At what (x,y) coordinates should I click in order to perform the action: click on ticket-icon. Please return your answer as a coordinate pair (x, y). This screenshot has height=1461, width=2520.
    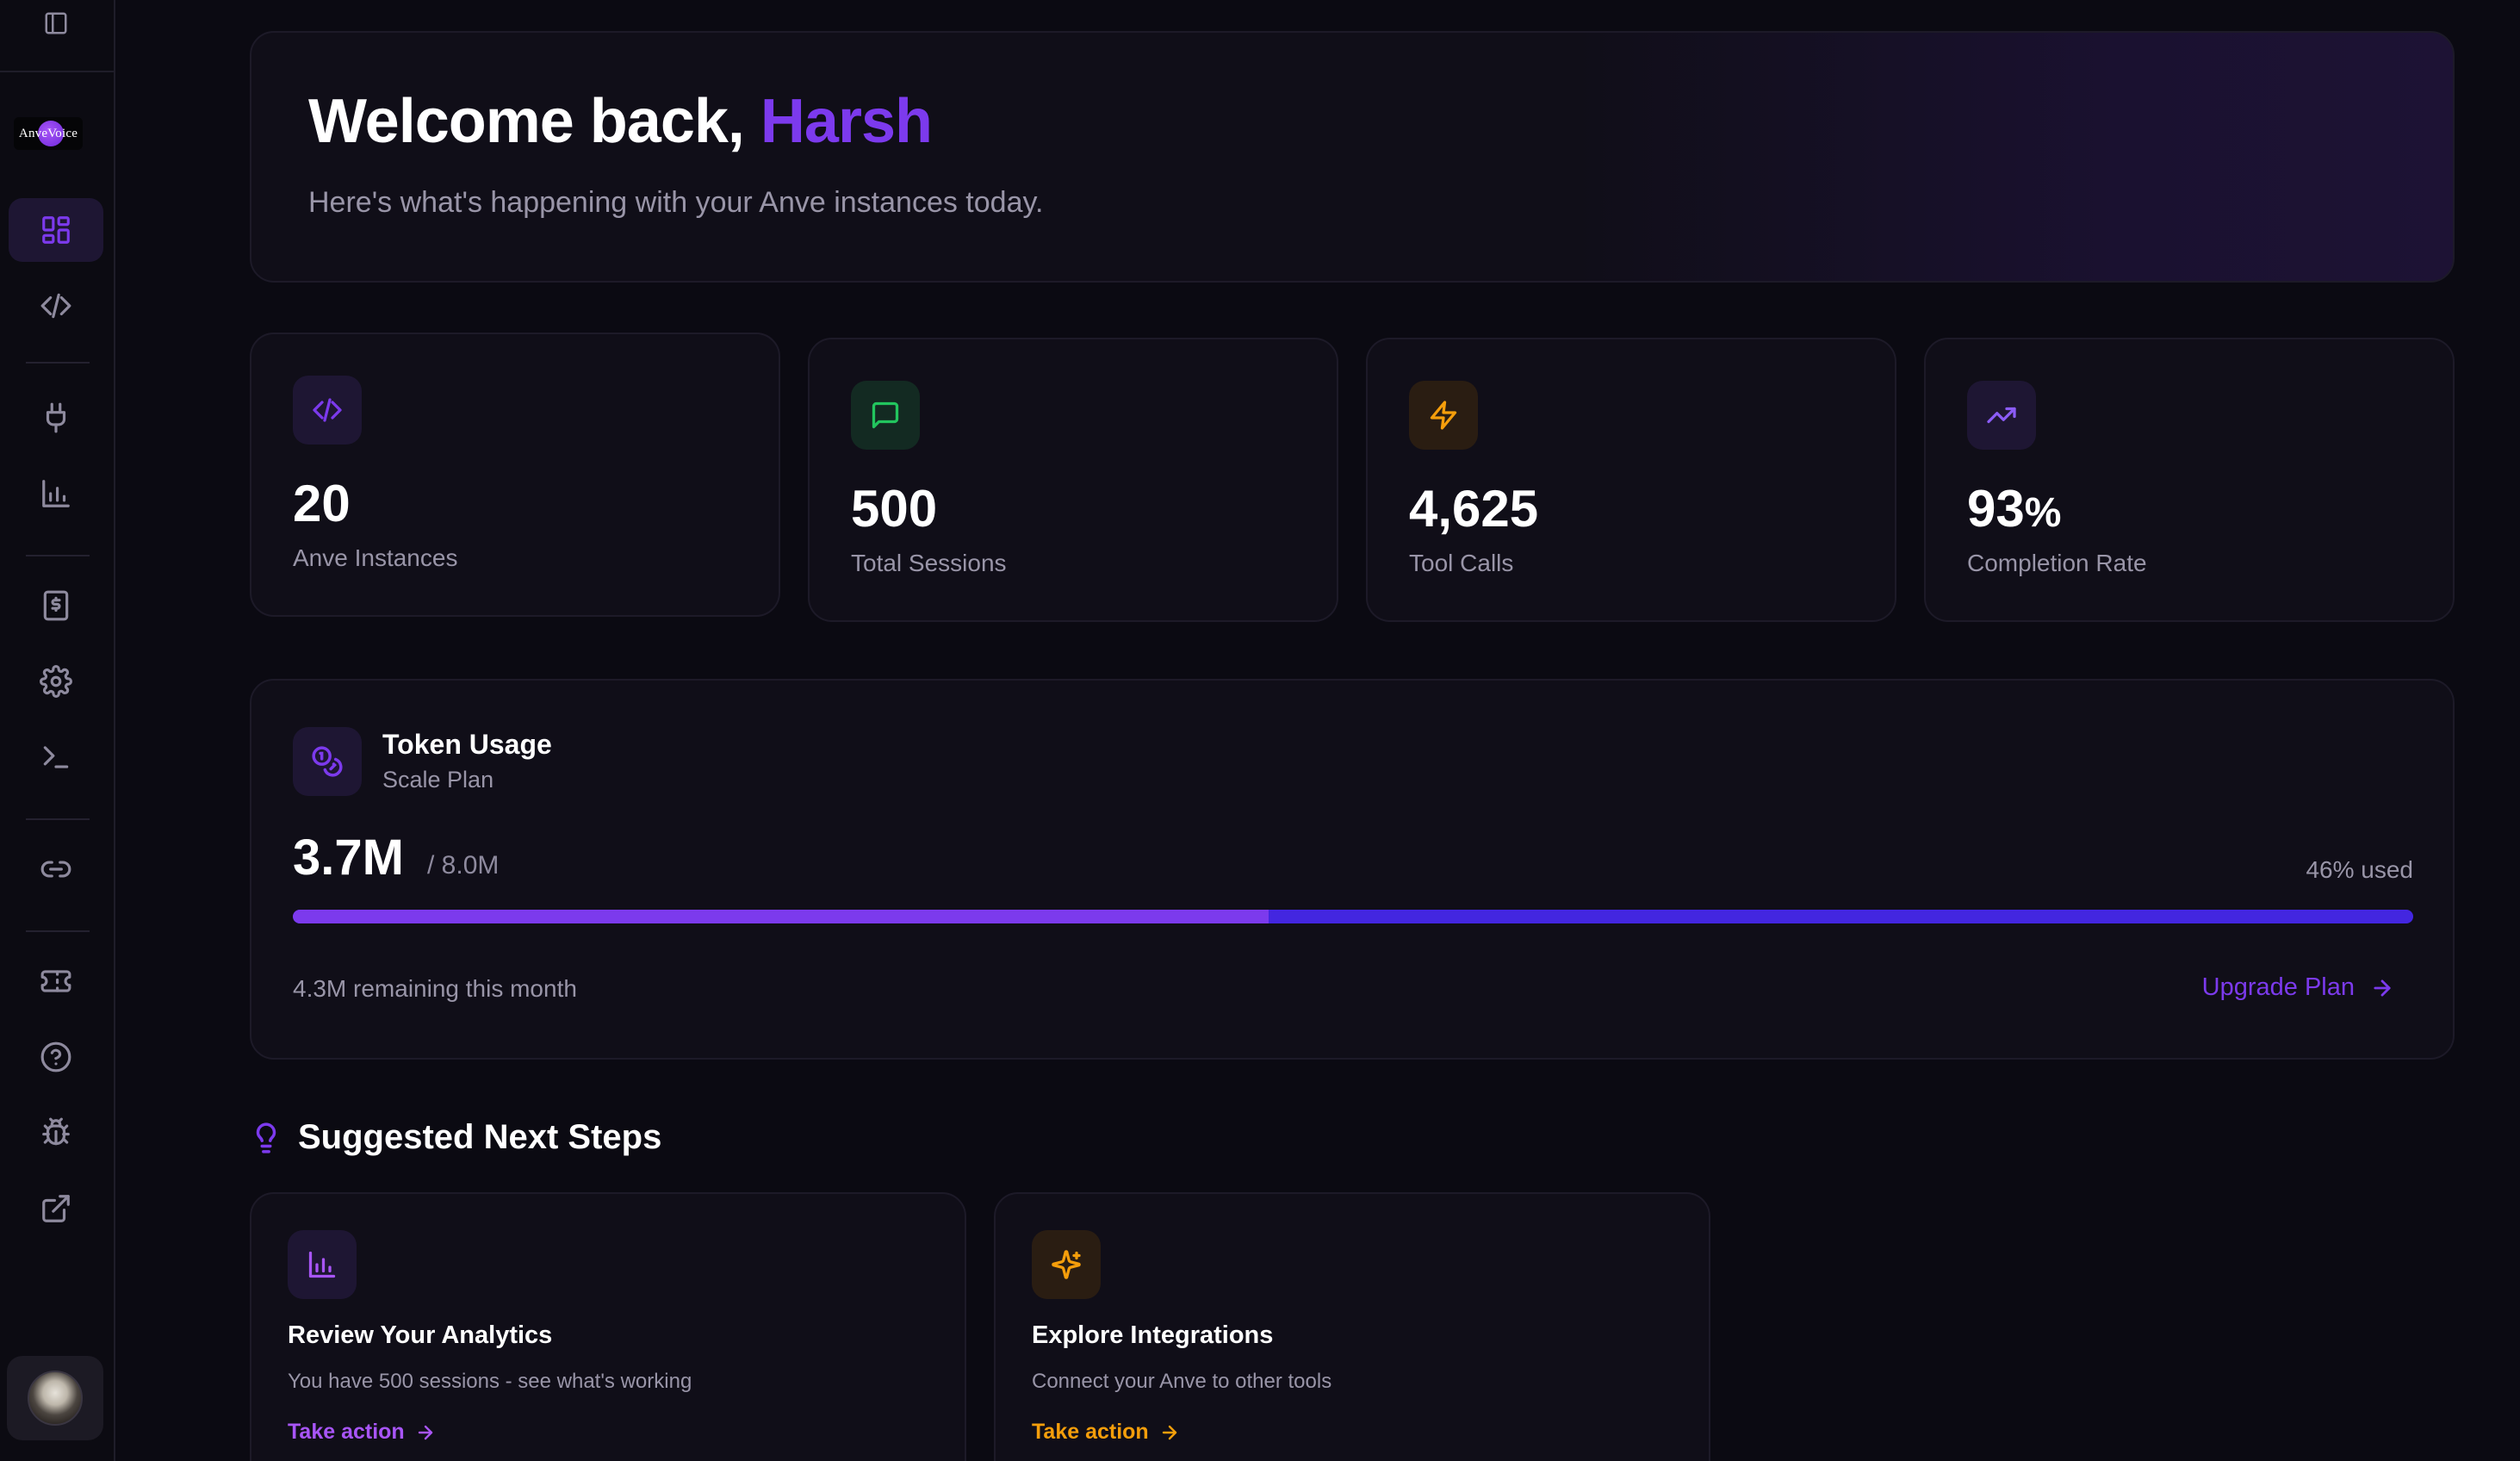
    Looking at the image, I should click on (56, 981).